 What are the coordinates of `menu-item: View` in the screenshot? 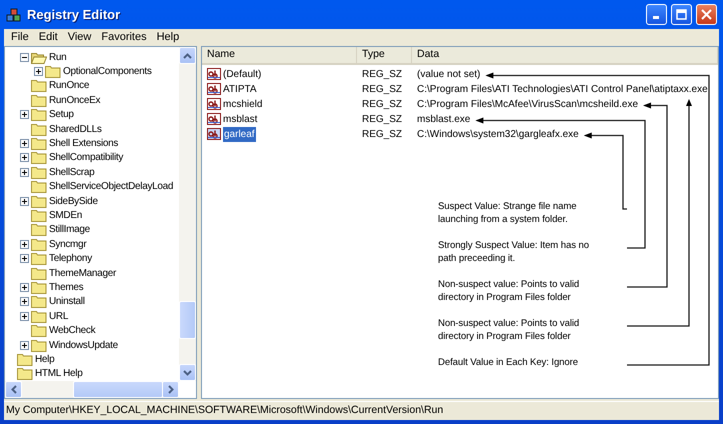 It's located at (79, 37).